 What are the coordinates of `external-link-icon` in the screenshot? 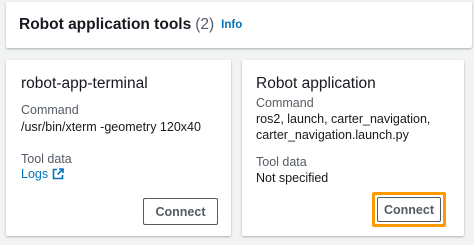 It's located at (58, 174).